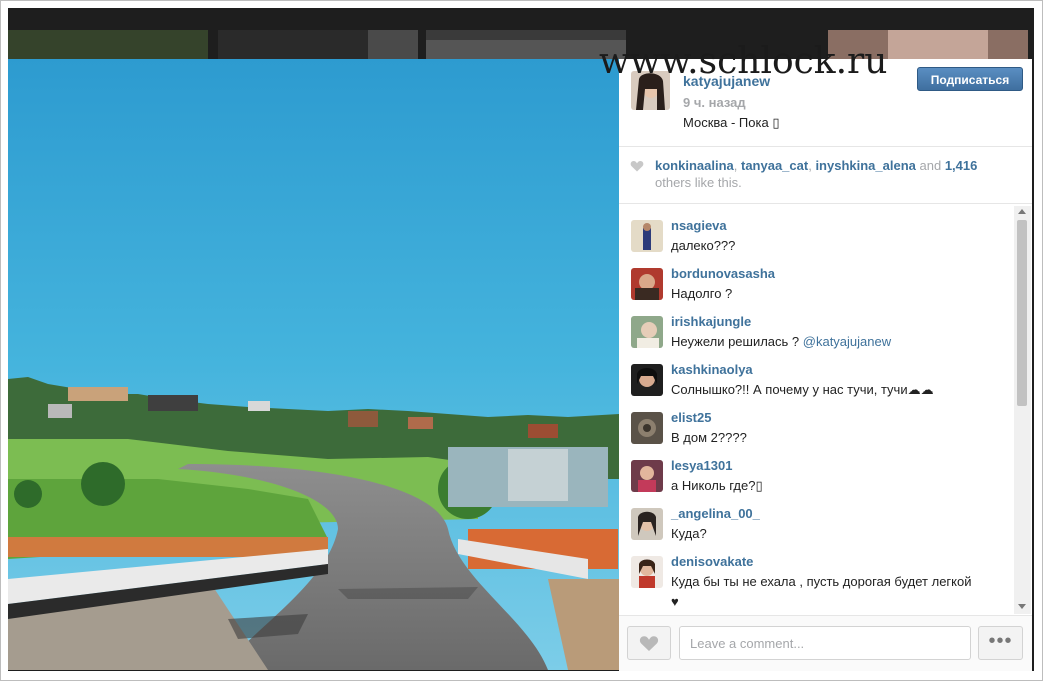  Describe the element at coordinates (970, 79) in the screenshot. I see `follow-button: Подписаться` at that location.